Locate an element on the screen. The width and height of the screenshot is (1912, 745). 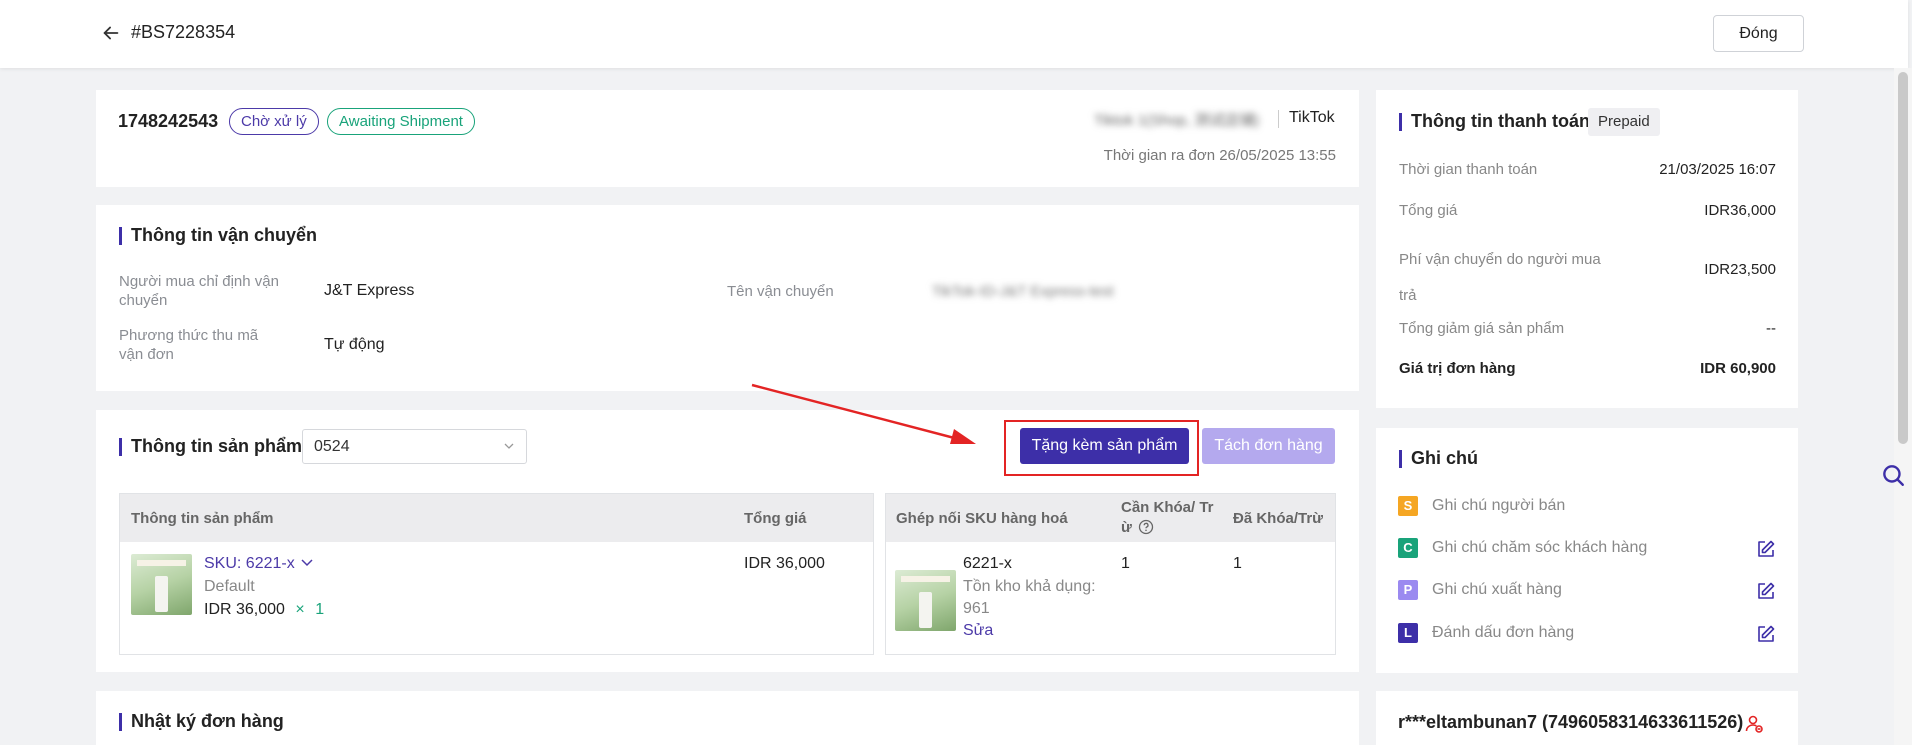
product-quantity: 1 is located at coordinates (320, 609).